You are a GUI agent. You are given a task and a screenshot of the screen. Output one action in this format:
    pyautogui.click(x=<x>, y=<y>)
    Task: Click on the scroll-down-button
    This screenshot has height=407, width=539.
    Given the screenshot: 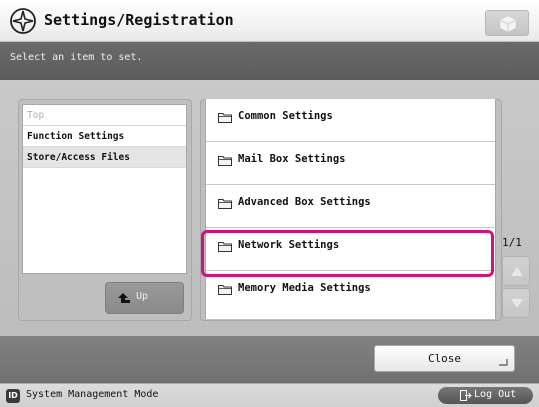 What is the action you would take?
    pyautogui.click(x=516, y=303)
    